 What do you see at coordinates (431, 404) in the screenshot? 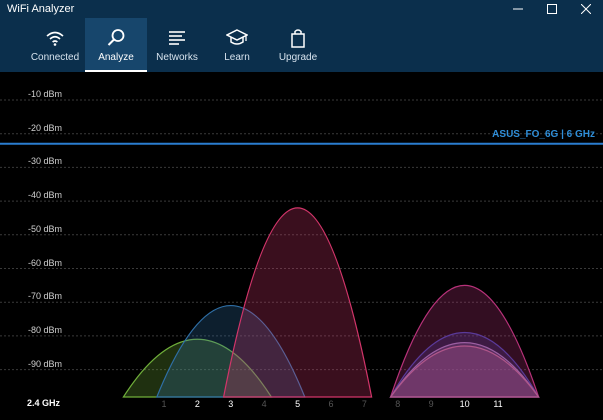
I see `x-tick-label: 9` at bounding box center [431, 404].